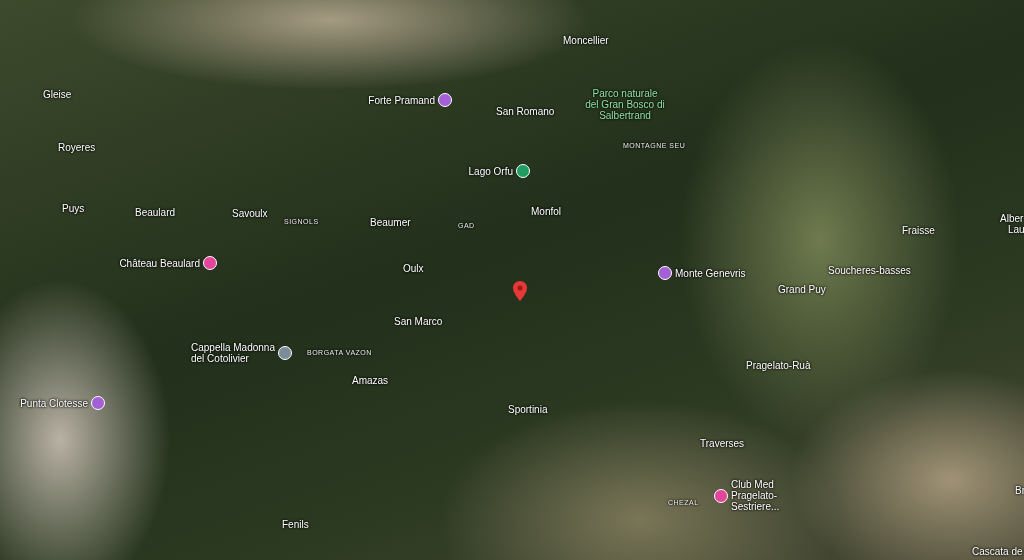  I want to click on place-label: Fraisse, so click(918, 230).